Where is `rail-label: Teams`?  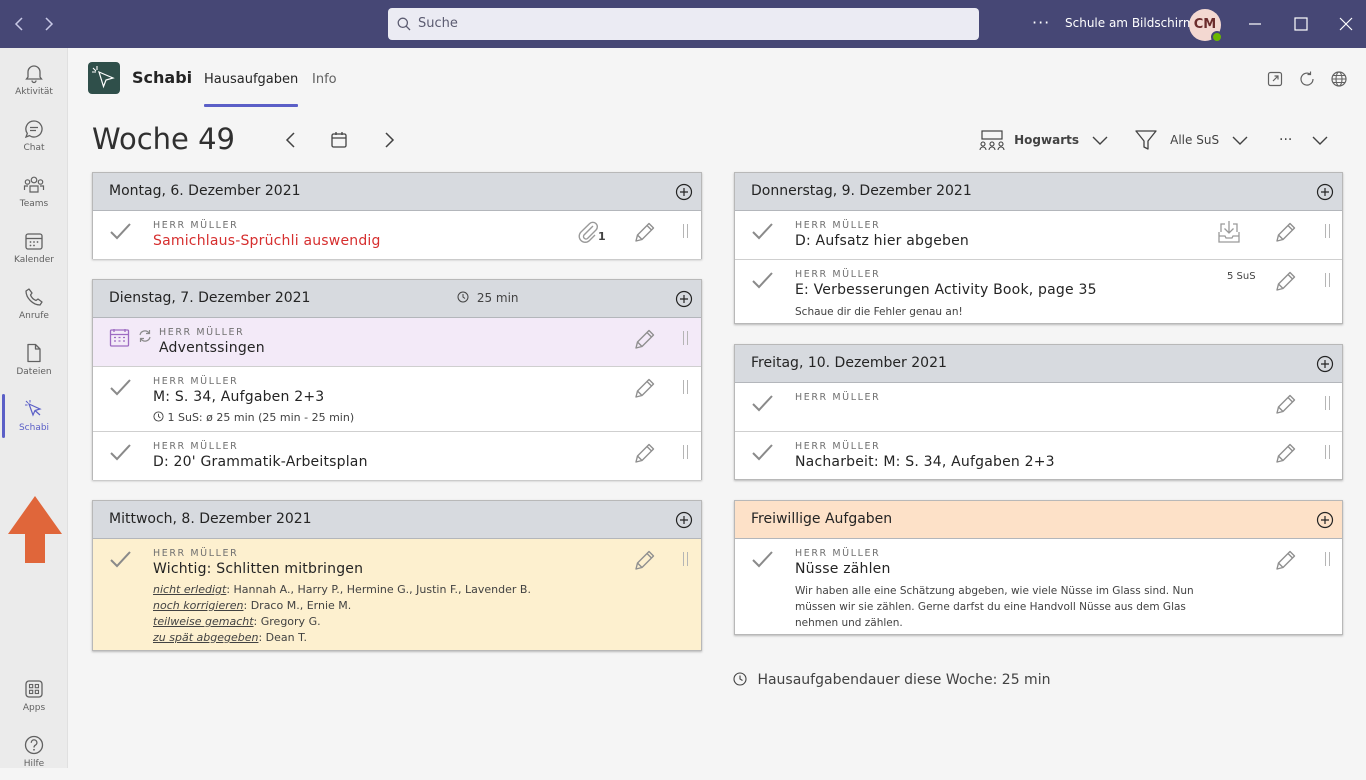
rail-label: Teams is located at coordinates (34, 204).